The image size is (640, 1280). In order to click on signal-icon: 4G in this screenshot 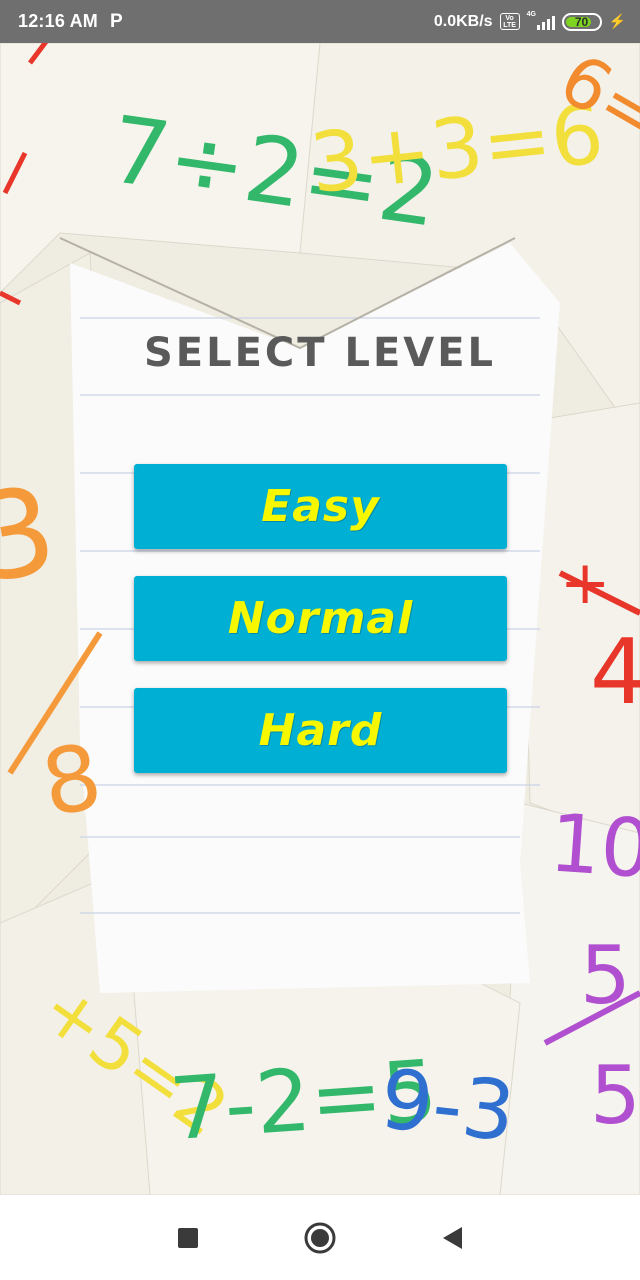, I will do `click(540, 20)`.